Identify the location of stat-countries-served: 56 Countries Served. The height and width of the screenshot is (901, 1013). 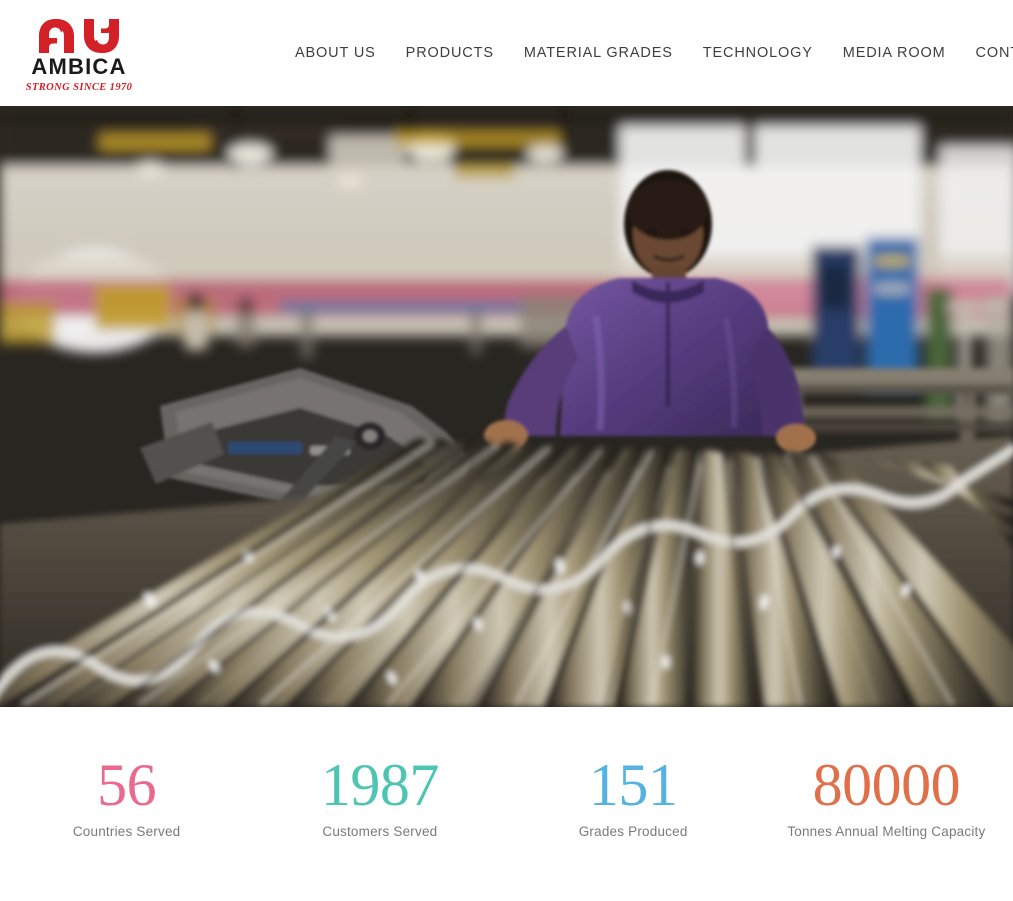
(126, 796).